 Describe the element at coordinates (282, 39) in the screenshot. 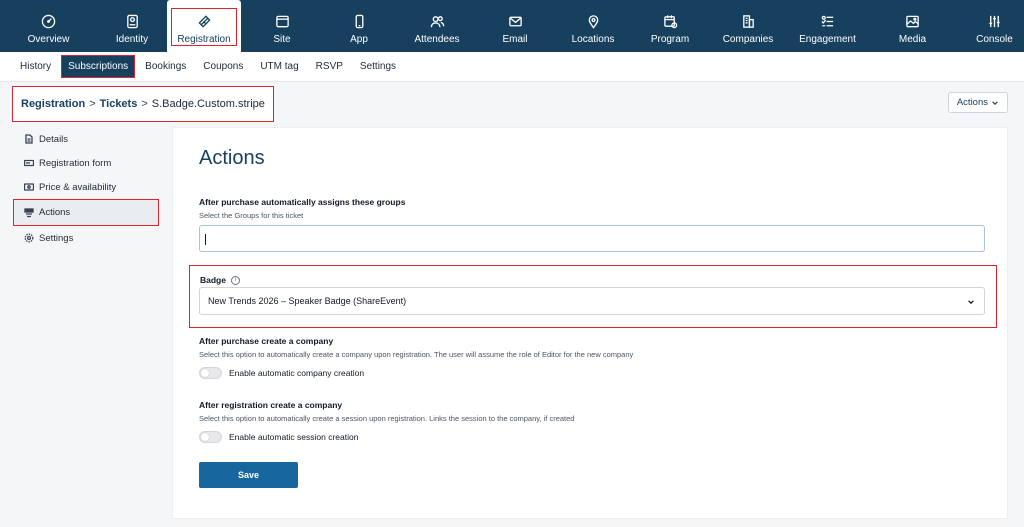

I see `nav-label: Site` at that location.